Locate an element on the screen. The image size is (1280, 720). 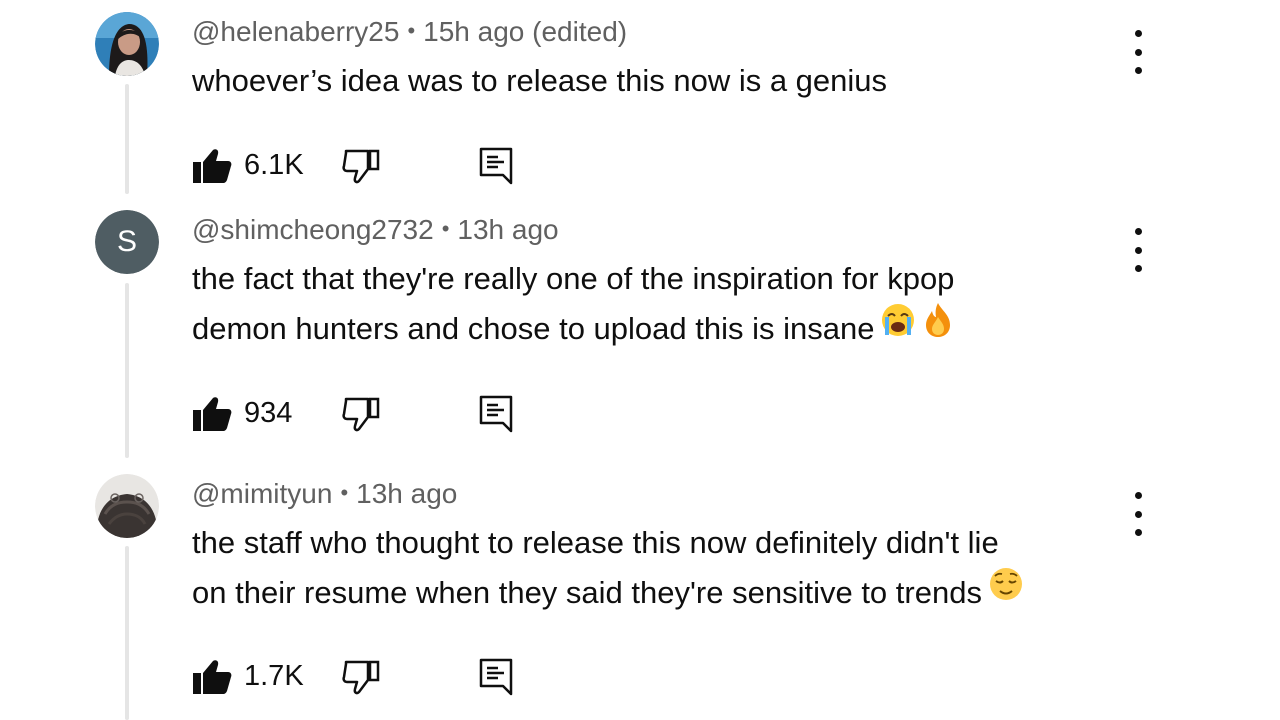
like-count: 934 is located at coordinates (268, 413).